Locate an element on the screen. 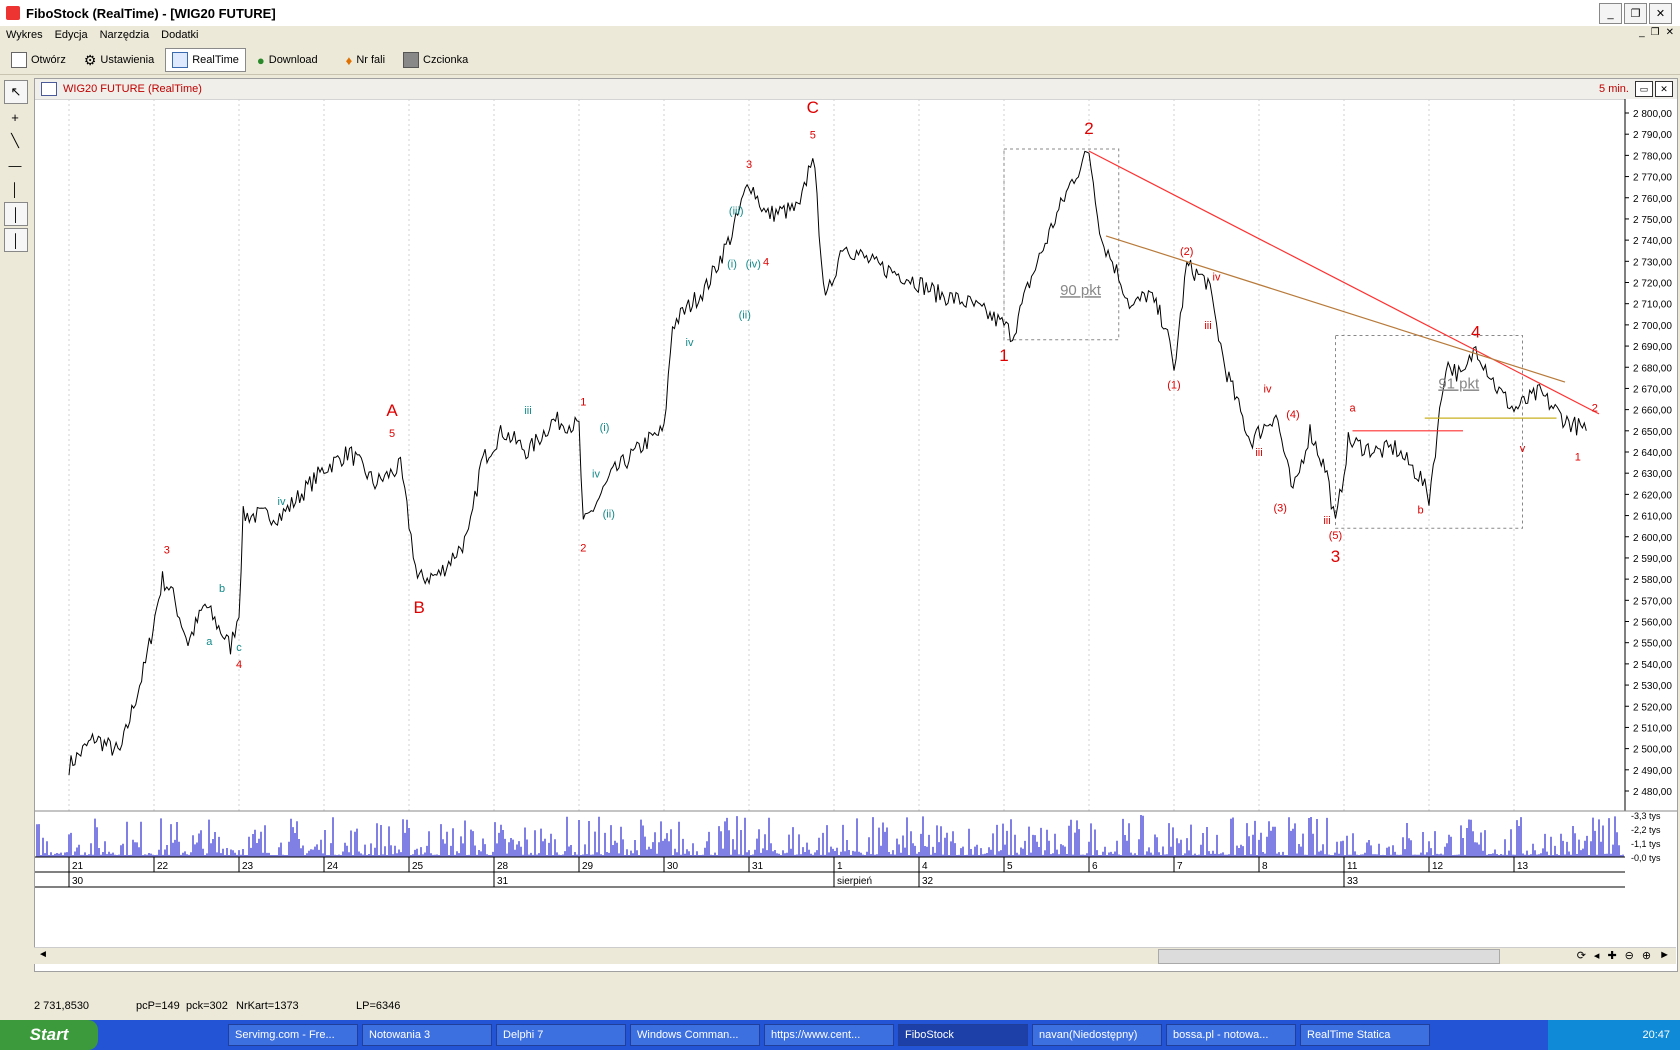  vertical-line-tool-icon: │ is located at coordinates (15, 189).